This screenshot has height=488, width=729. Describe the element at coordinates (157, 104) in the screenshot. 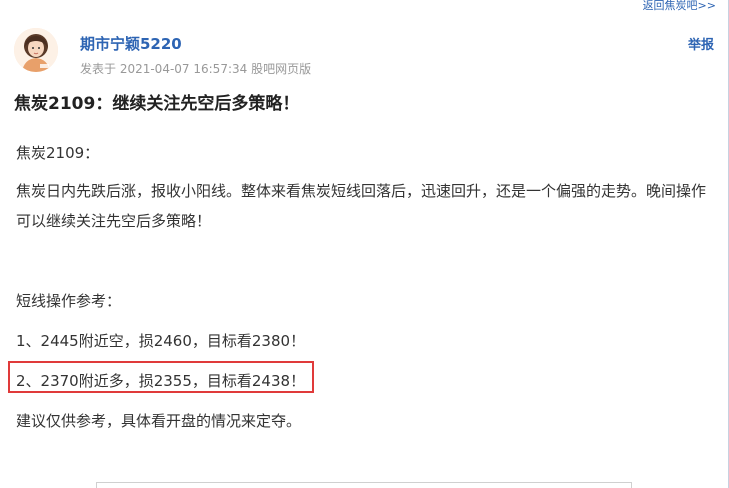

I see `post-title: 焦炭2109：继续关注先空后多策略！` at that location.